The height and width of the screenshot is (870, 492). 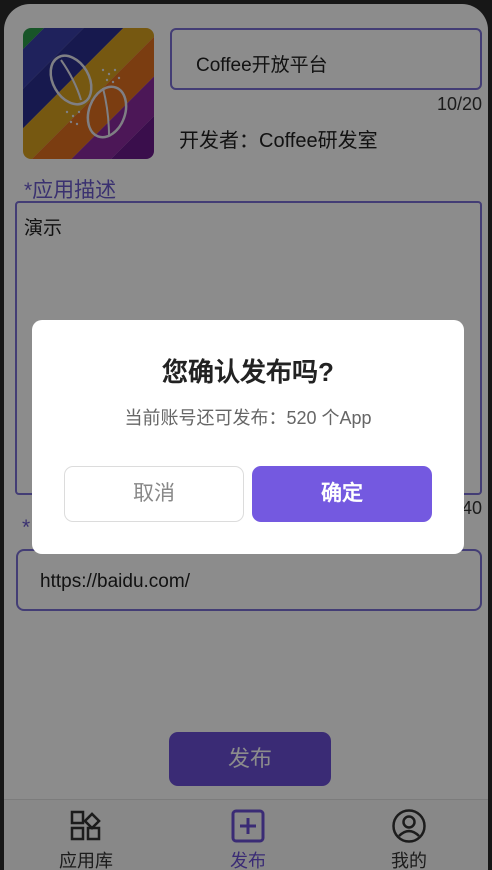 What do you see at coordinates (248, 372) in the screenshot?
I see `dialog-title: 您确认发布吗?` at bounding box center [248, 372].